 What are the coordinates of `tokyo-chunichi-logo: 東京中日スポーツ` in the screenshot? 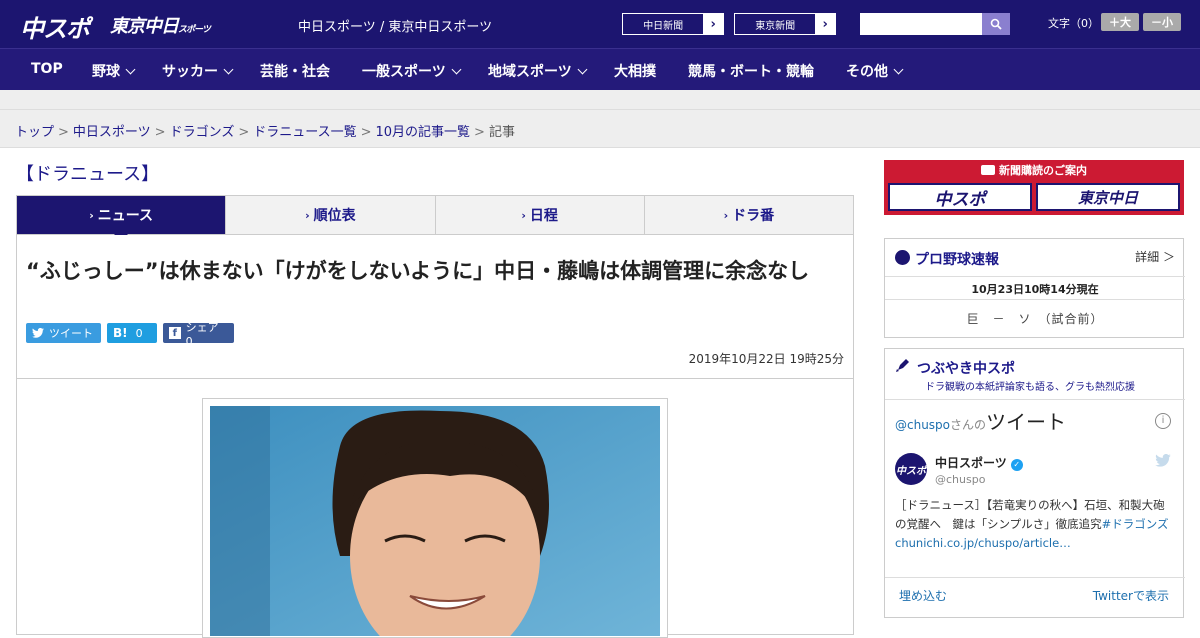 It's located at (160, 25).